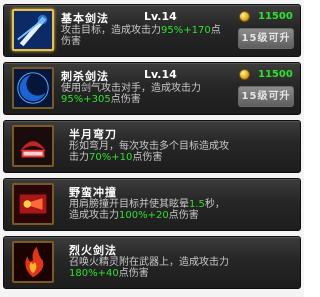 The width and height of the screenshot is (320, 297). I want to click on skill-name: 刺杀剑法, so click(85, 76).